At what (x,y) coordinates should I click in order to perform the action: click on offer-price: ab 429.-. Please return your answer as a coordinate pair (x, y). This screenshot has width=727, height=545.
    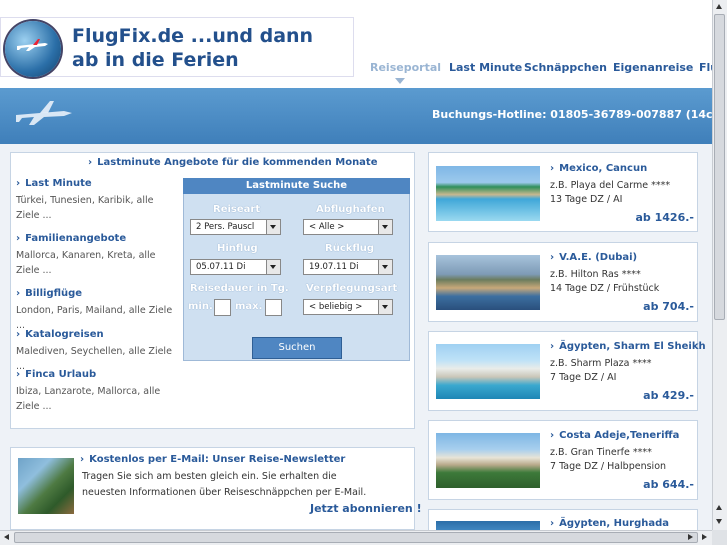
    Looking at the image, I should click on (668, 395).